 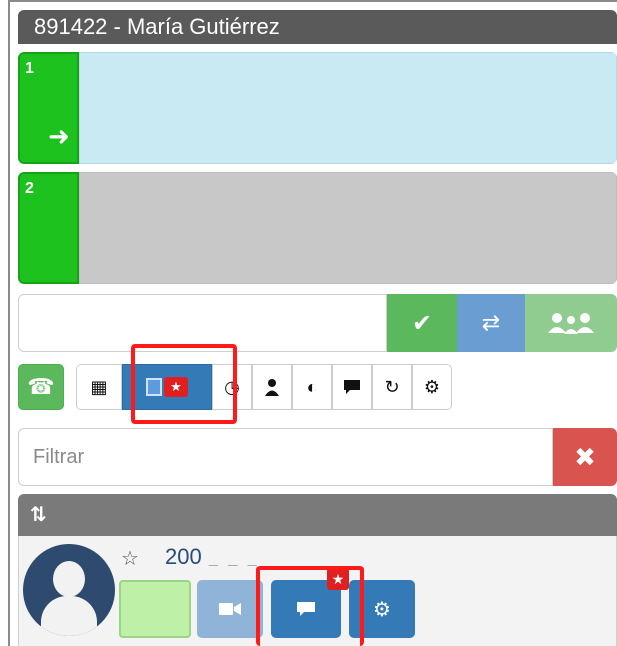 I want to click on avatar-body, so click(x=69, y=616).